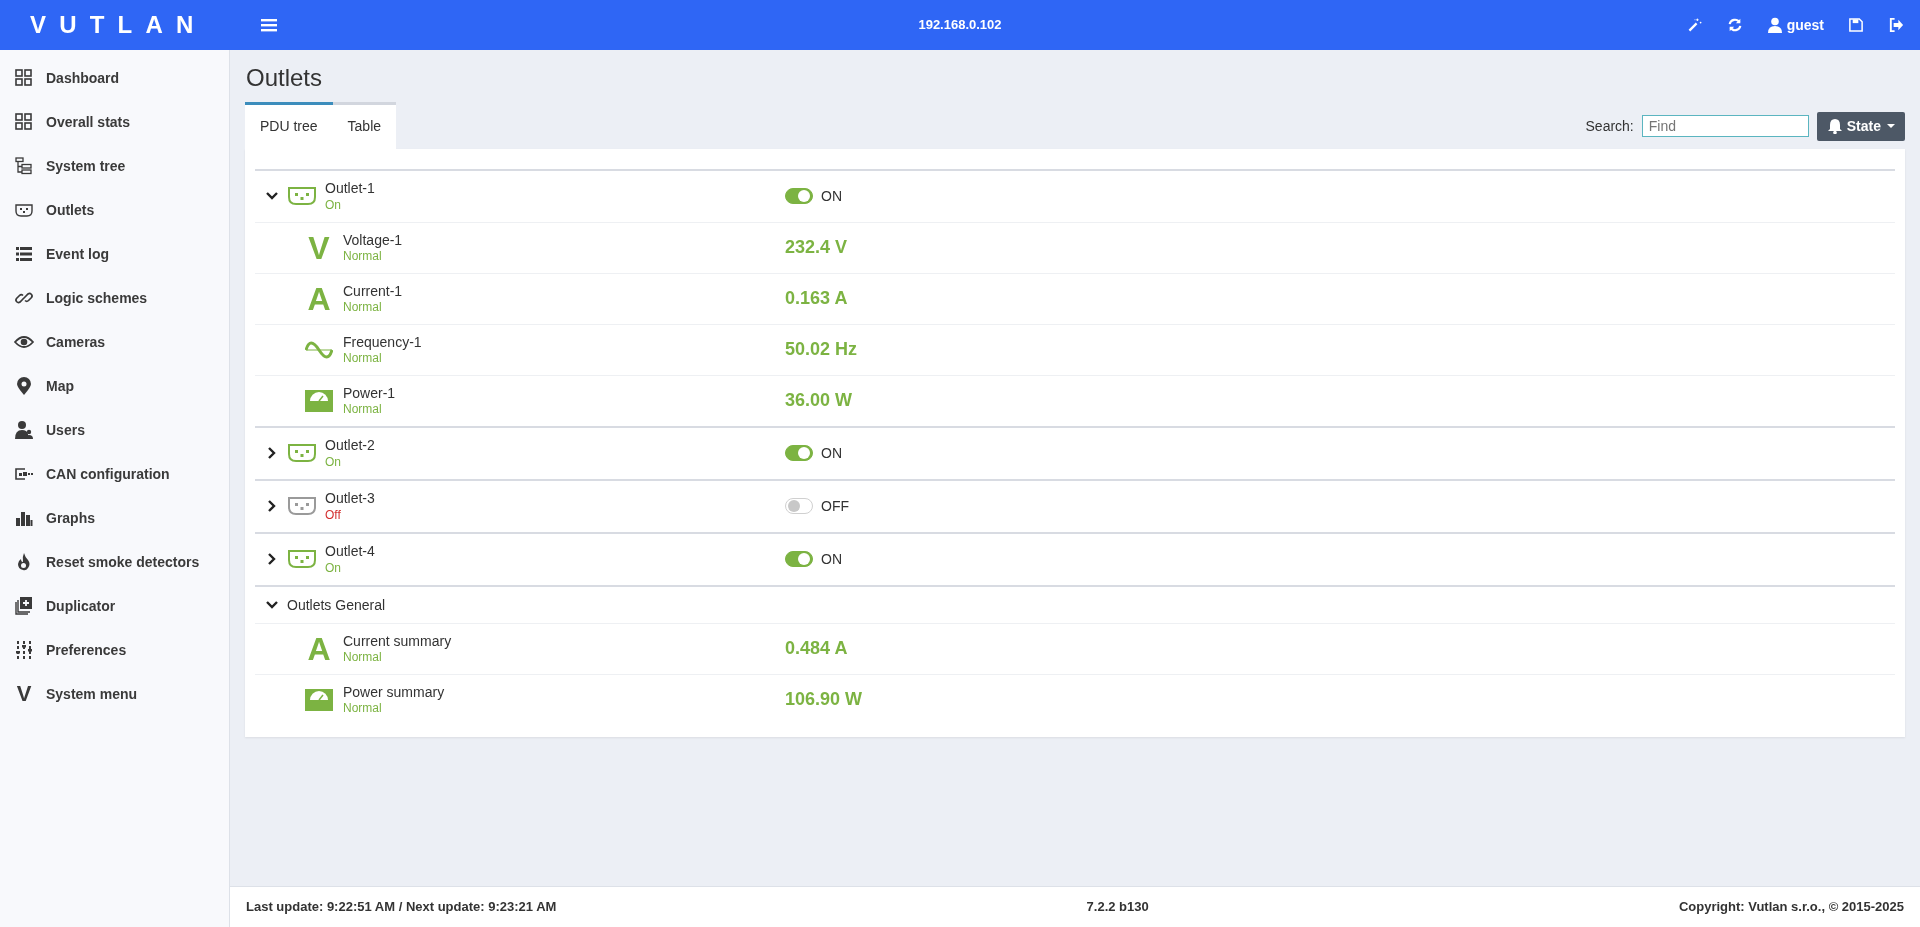  I want to click on sensor-name: Power-1, so click(369, 393).